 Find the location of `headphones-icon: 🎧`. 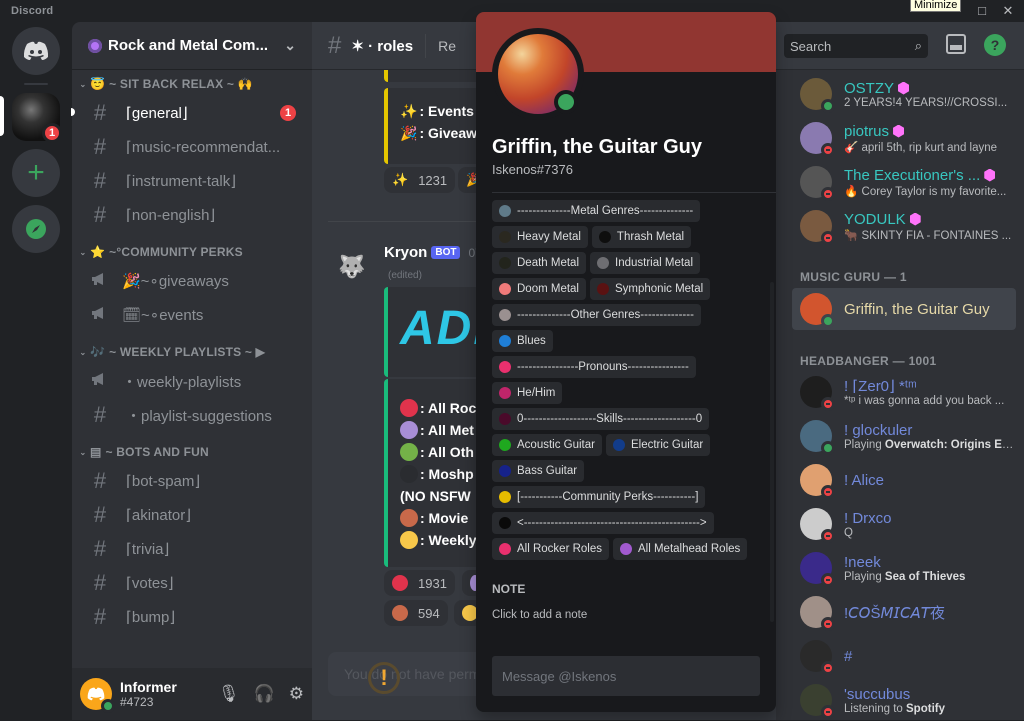

headphones-icon: 🎧 is located at coordinates (264, 694).